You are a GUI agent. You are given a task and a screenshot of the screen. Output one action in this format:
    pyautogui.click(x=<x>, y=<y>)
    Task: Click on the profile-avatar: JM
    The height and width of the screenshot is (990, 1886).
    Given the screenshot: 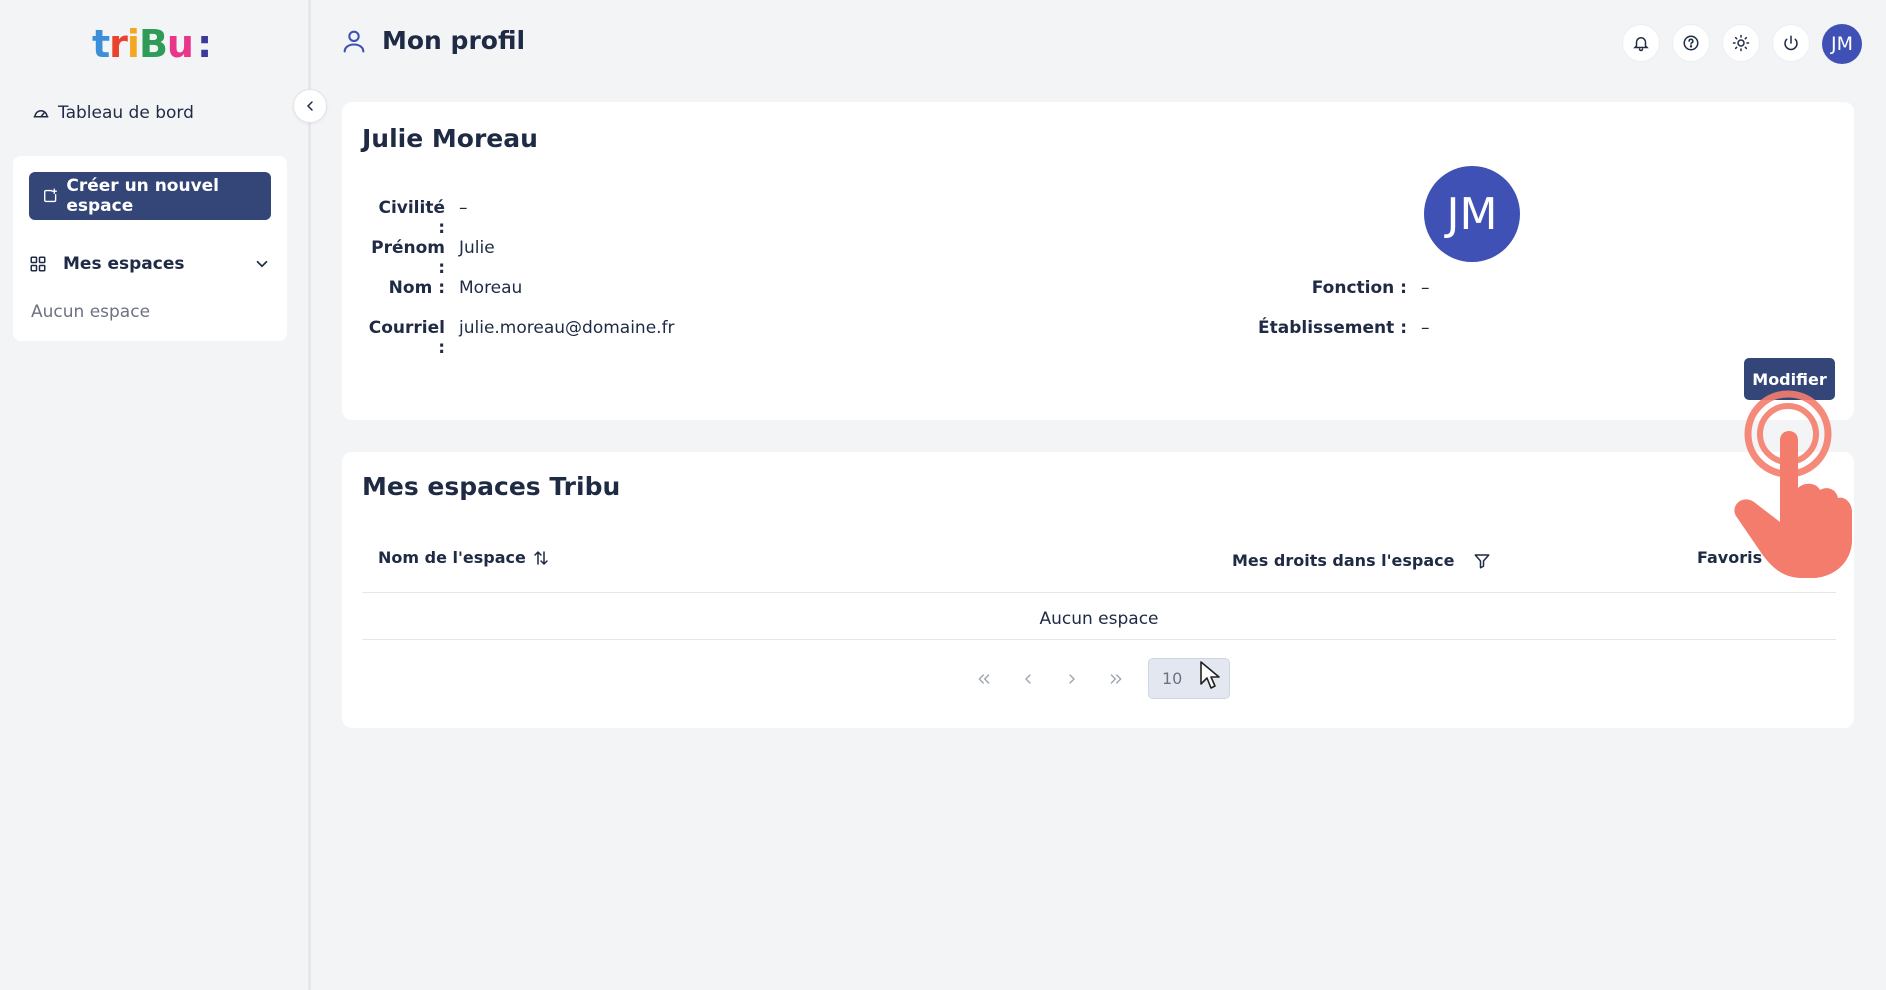 What is the action you would take?
    pyautogui.click(x=1472, y=214)
    